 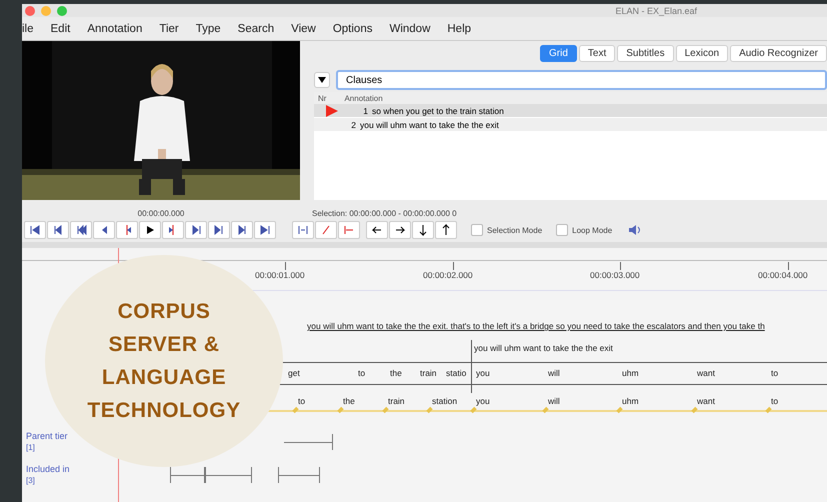 What do you see at coordinates (164, 345) in the screenshot?
I see `badge-text: SERVER &` at bounding box center [164, 345].